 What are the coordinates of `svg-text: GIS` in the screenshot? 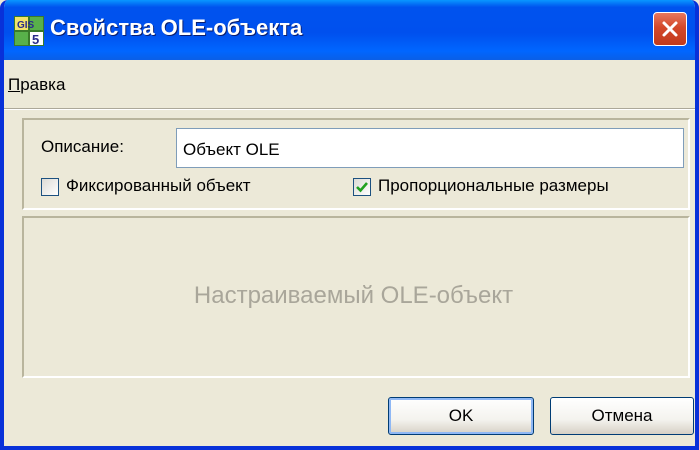 It's located at (26, 25).